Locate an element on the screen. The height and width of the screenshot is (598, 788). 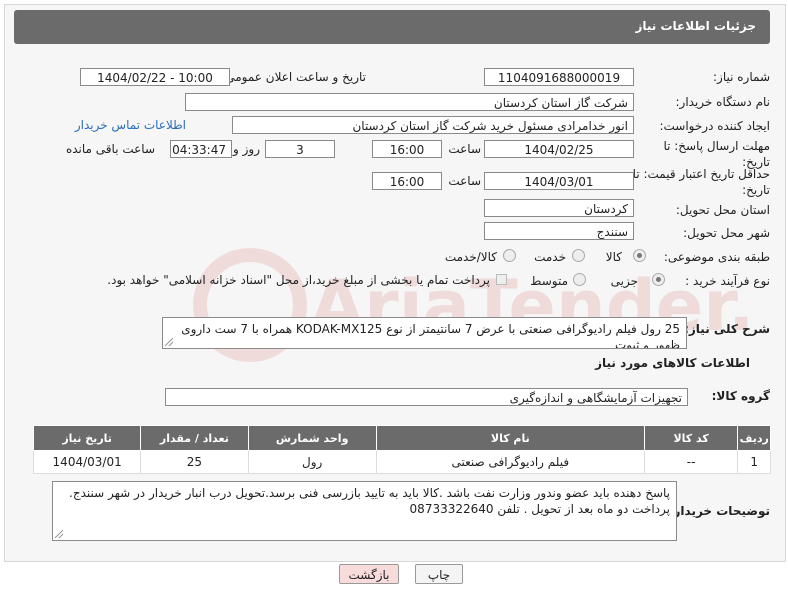
col-need-date: تاریخ نیاز is located at coordinates (87, 438).